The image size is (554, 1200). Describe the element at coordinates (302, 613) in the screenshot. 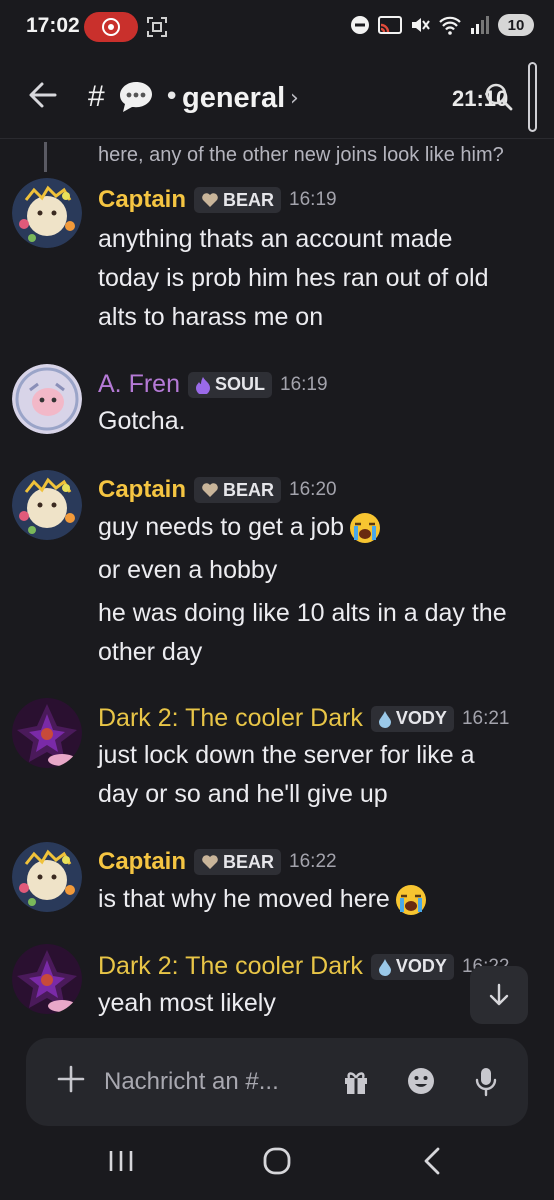

I see `message-line: he was doing like 10 alts in a day the` at that location.